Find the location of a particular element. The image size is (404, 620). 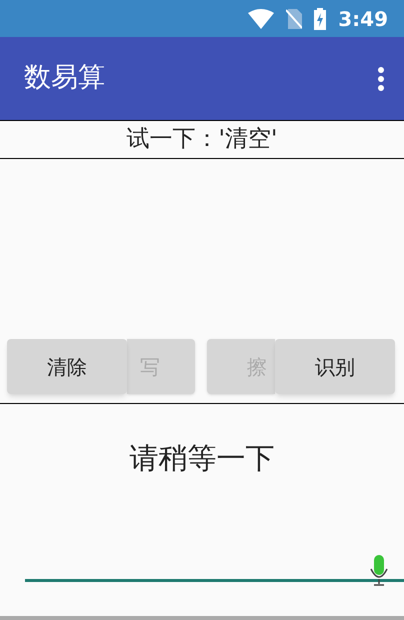

status-message: 请稍等一下 is located at coordinates (202, 459).